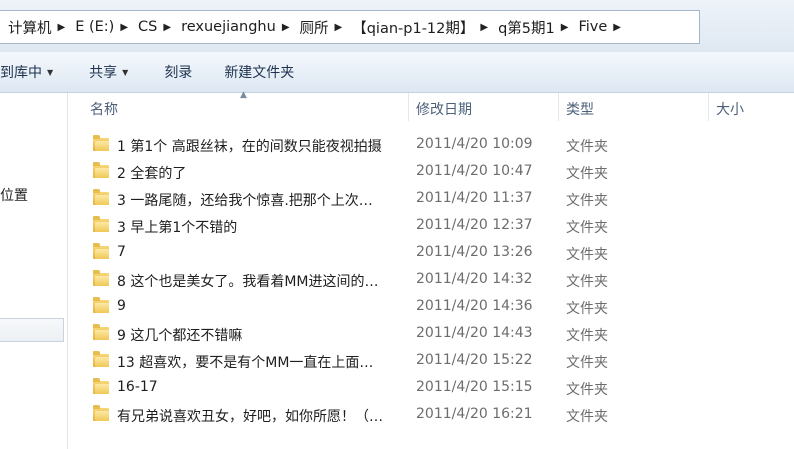  I want to click on file-date: 2011/4/20 15:22, so click(474, 360).